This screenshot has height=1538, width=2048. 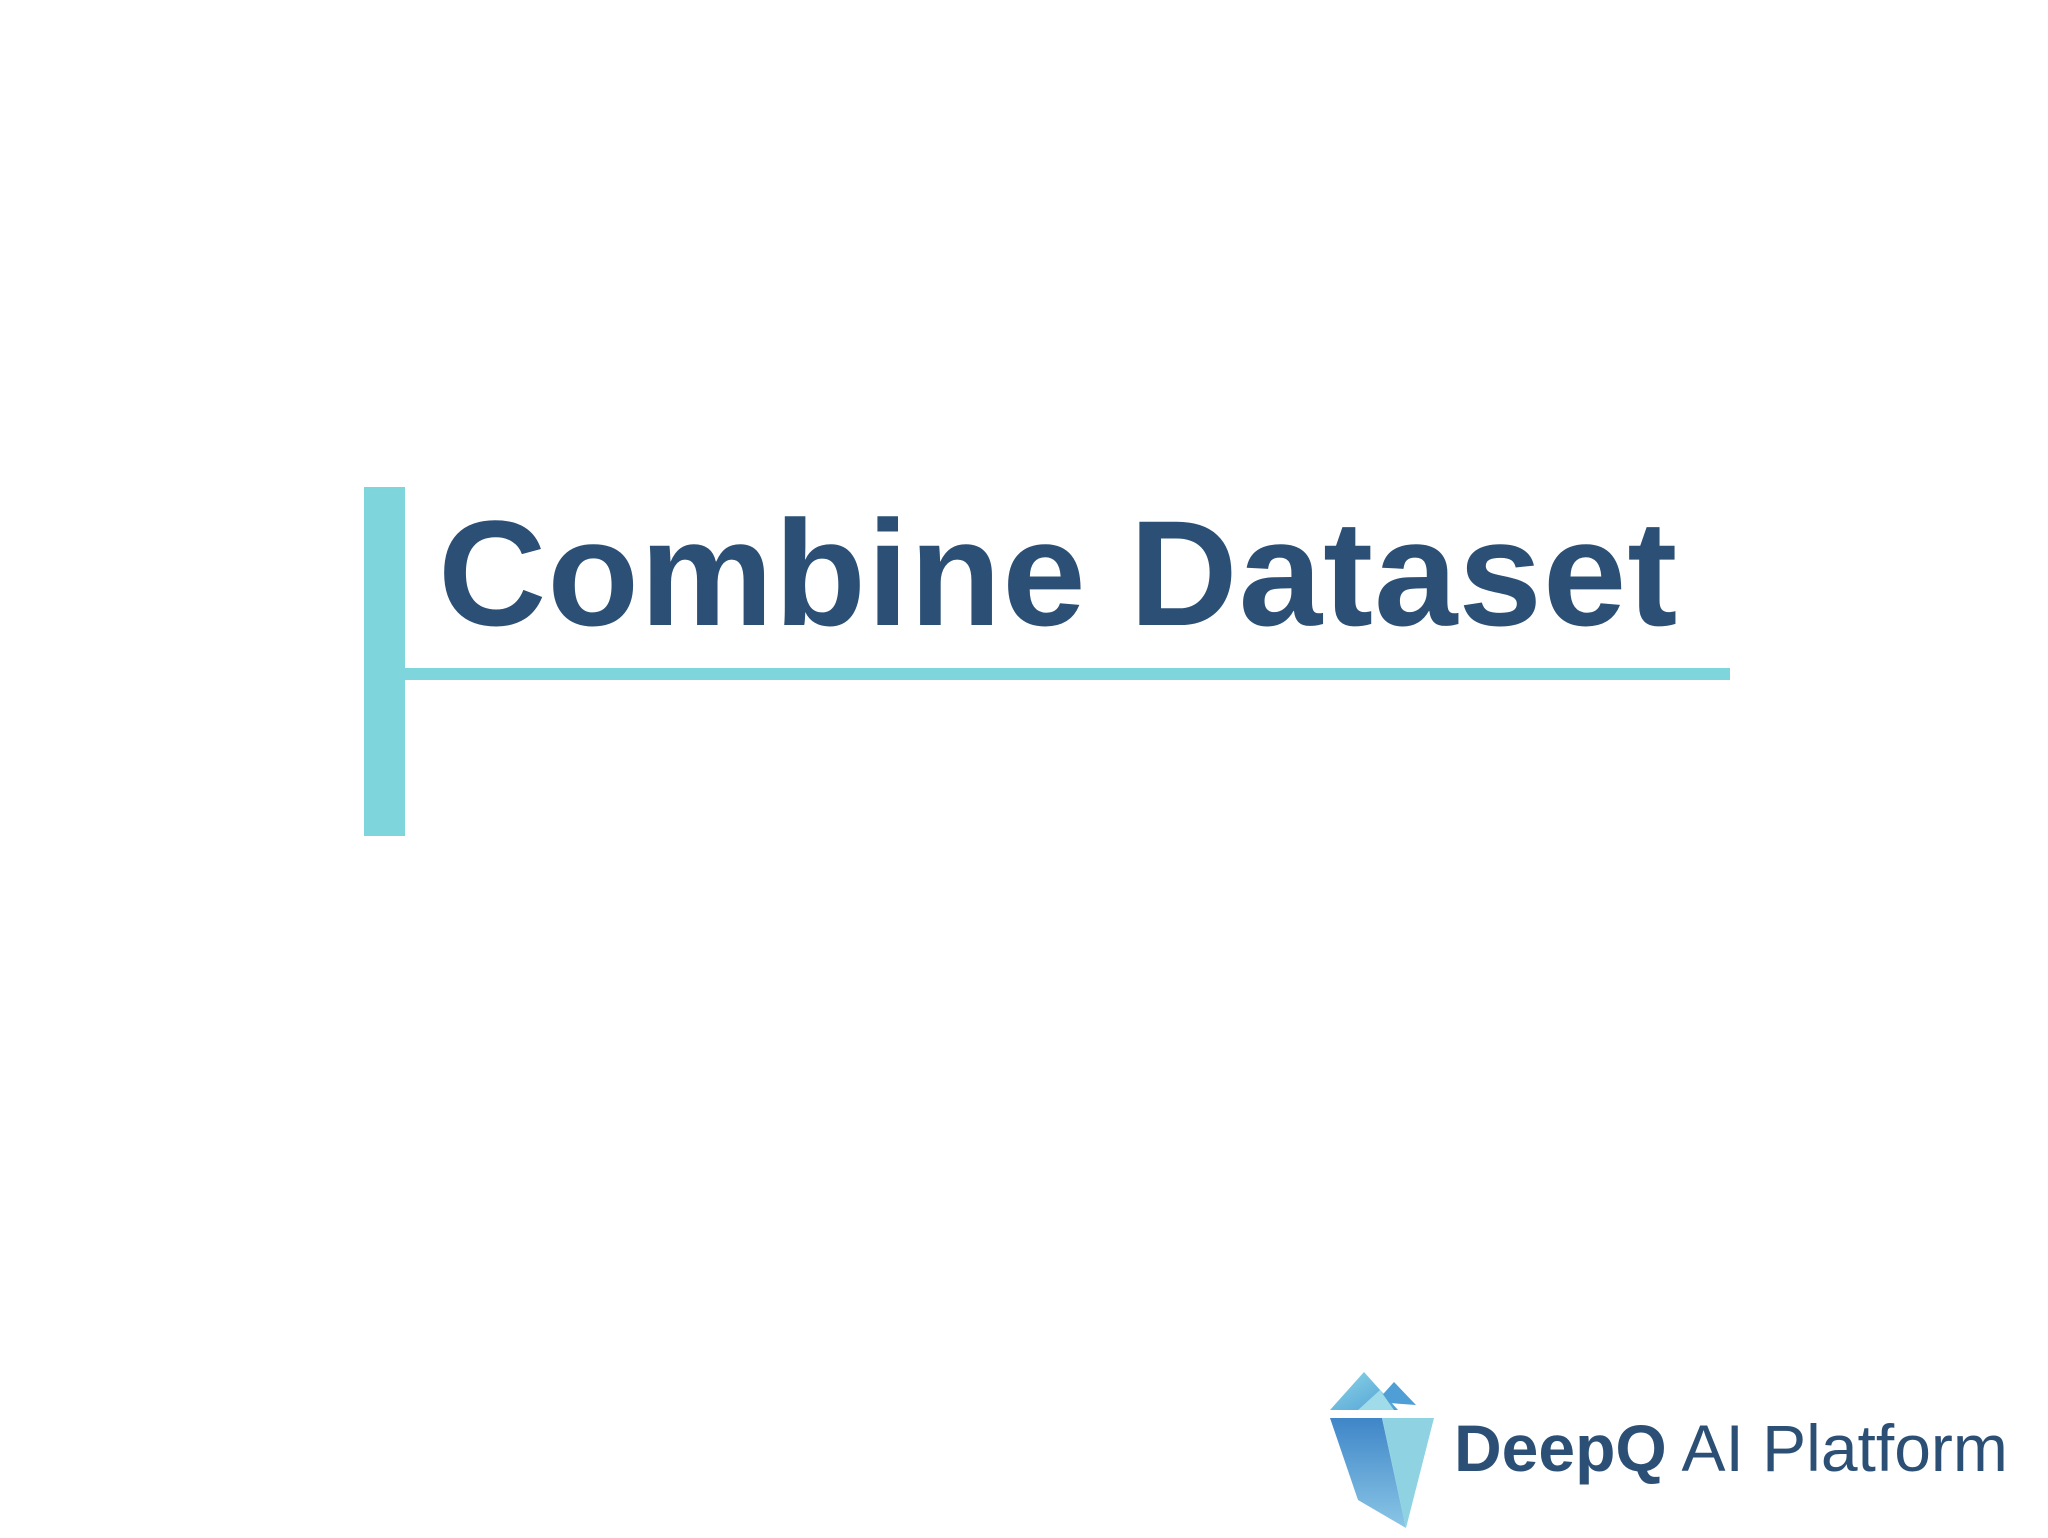 What do you see at coordinates (1560, 1448) in the screenshot?
I see `brand-name-bold: DeepQ` at bounding box center [1560, 1448].